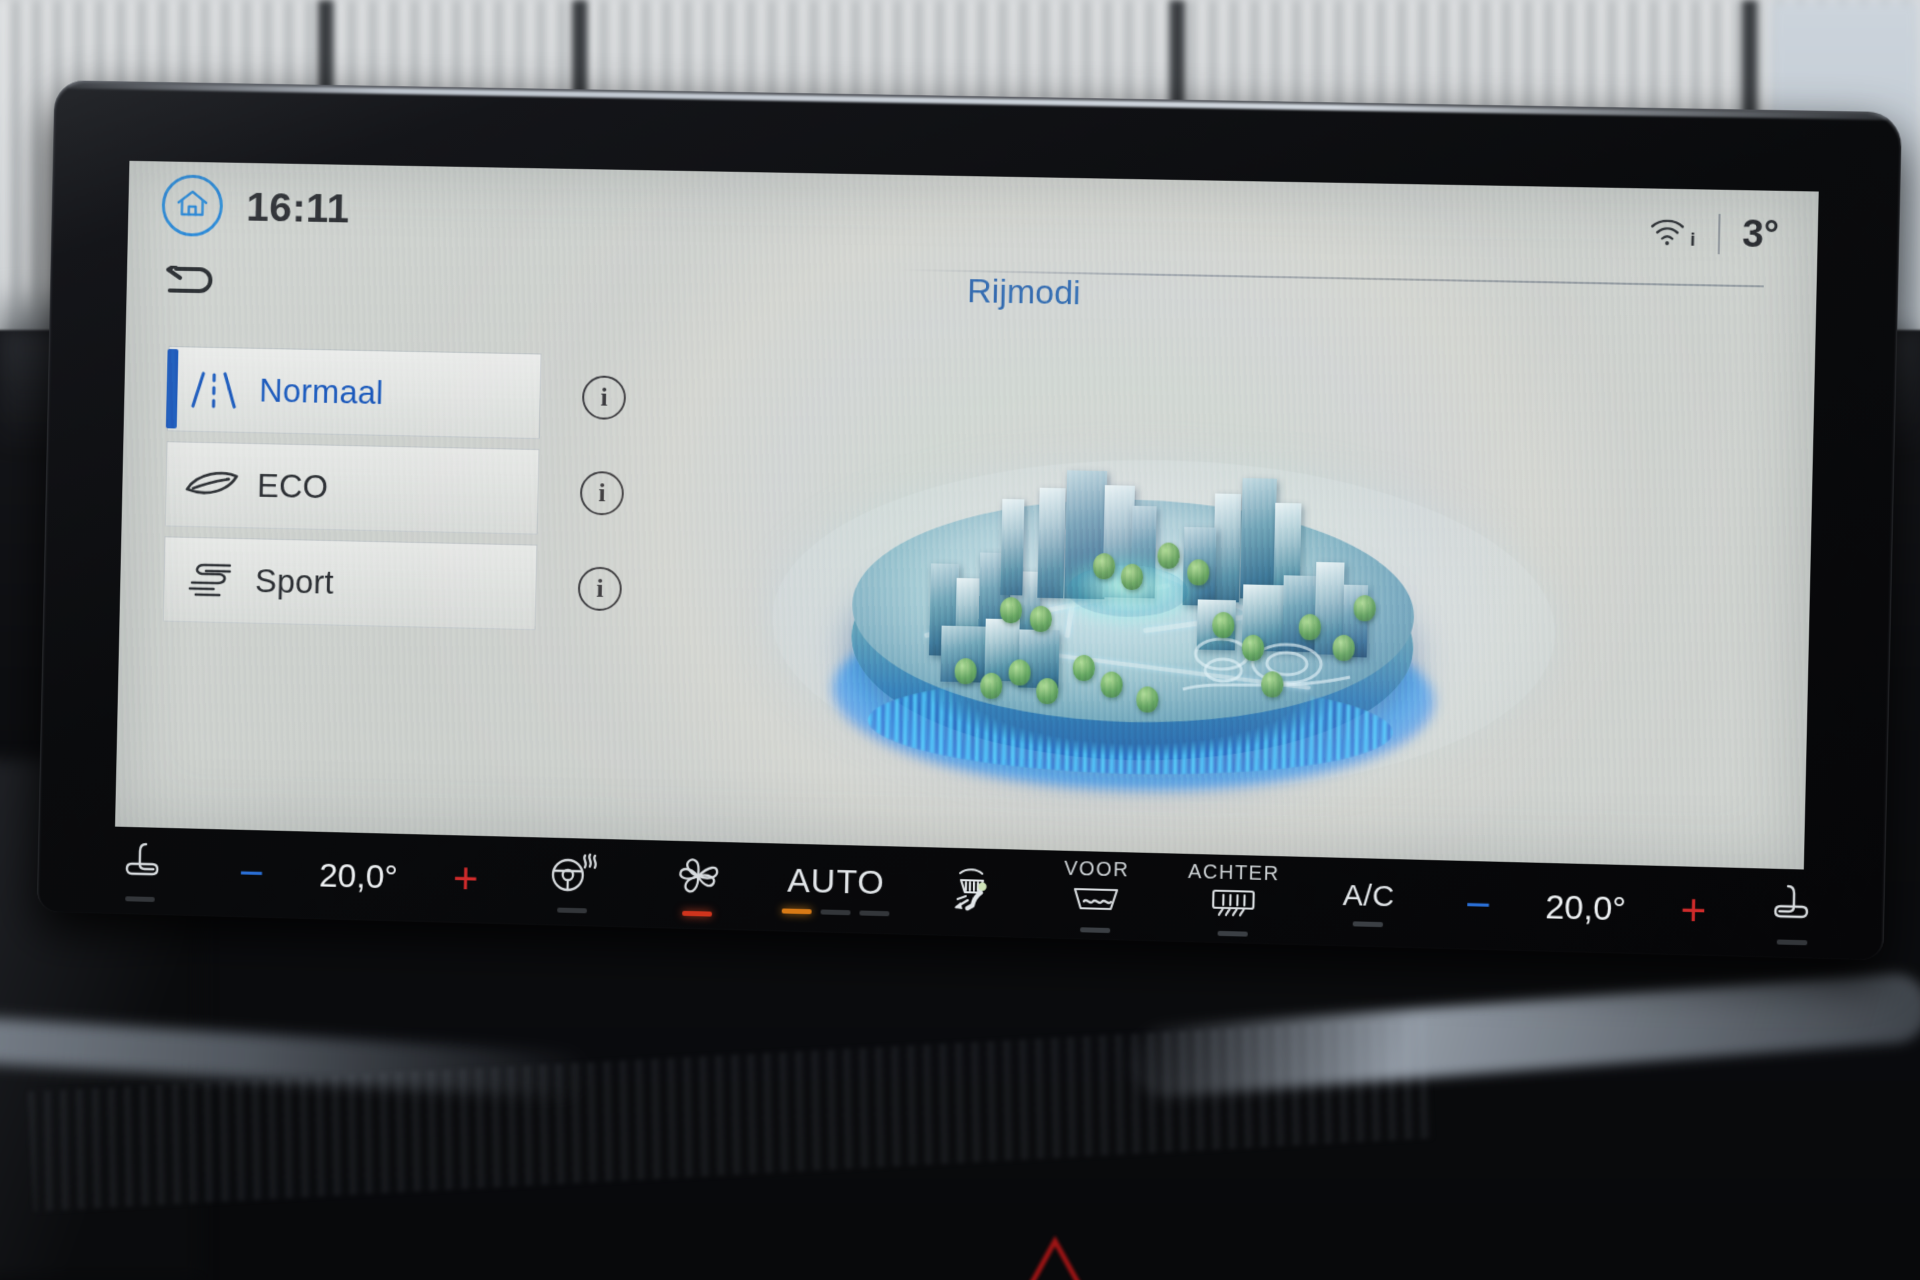  Describe the element at coordinates (1714, 234) in the screenshot. I see `status-right-group: i 3°` at that location.